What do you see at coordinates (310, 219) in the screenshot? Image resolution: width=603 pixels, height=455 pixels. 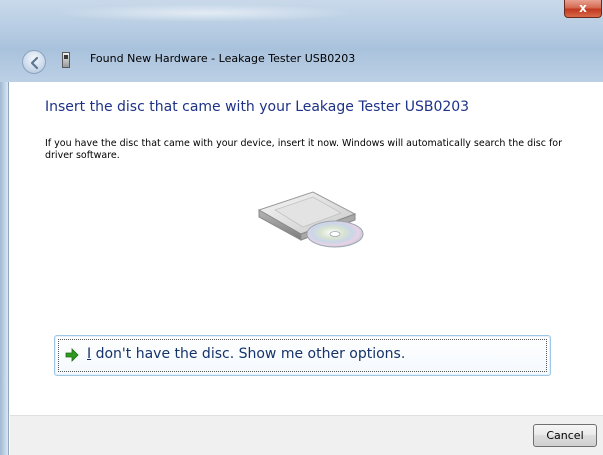 I see `disc-drive-icon` at bounding box center [310, 219].